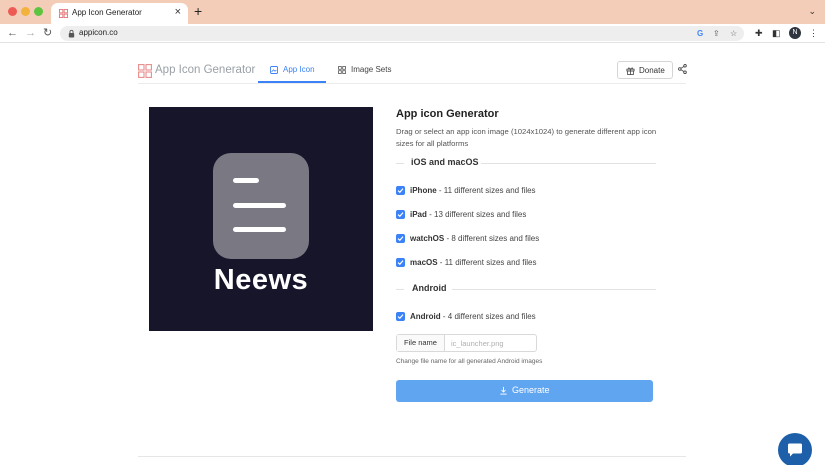  I want to click on donate-button: Donate, so click(645, 70).